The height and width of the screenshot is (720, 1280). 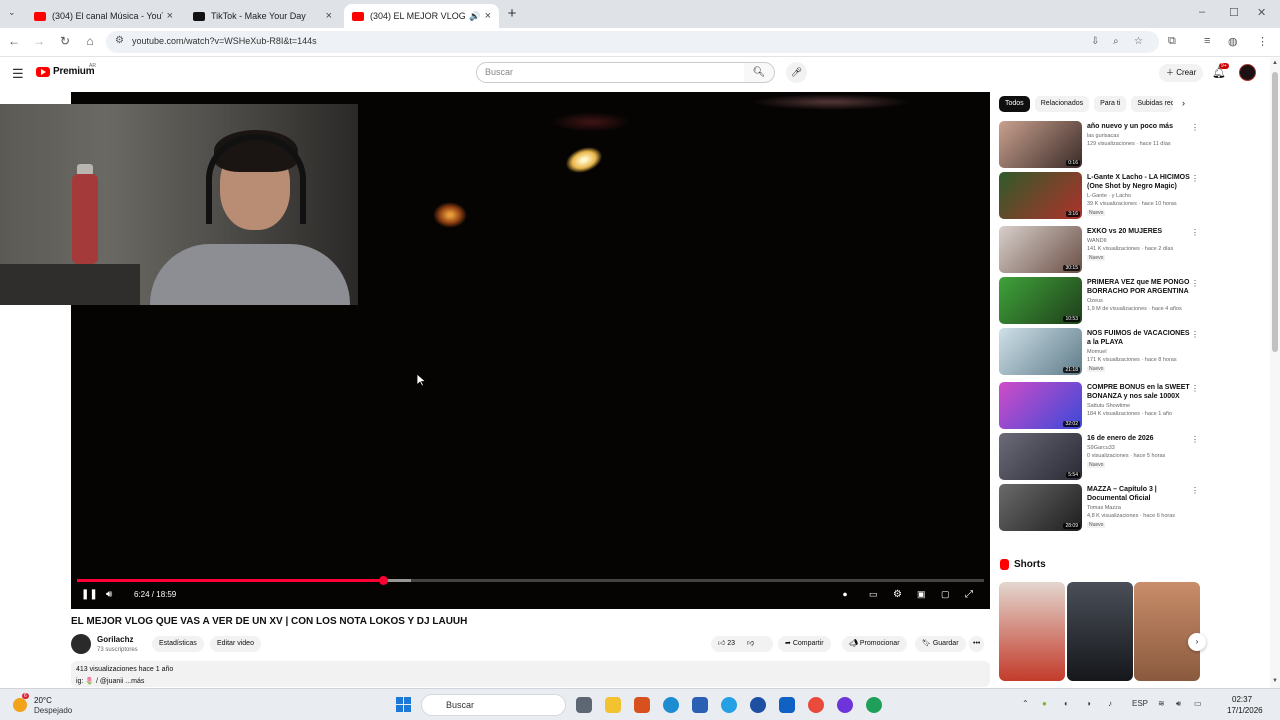 I want to click on thumbs-down-icon: 👎︎, so click(x=750, y=643).